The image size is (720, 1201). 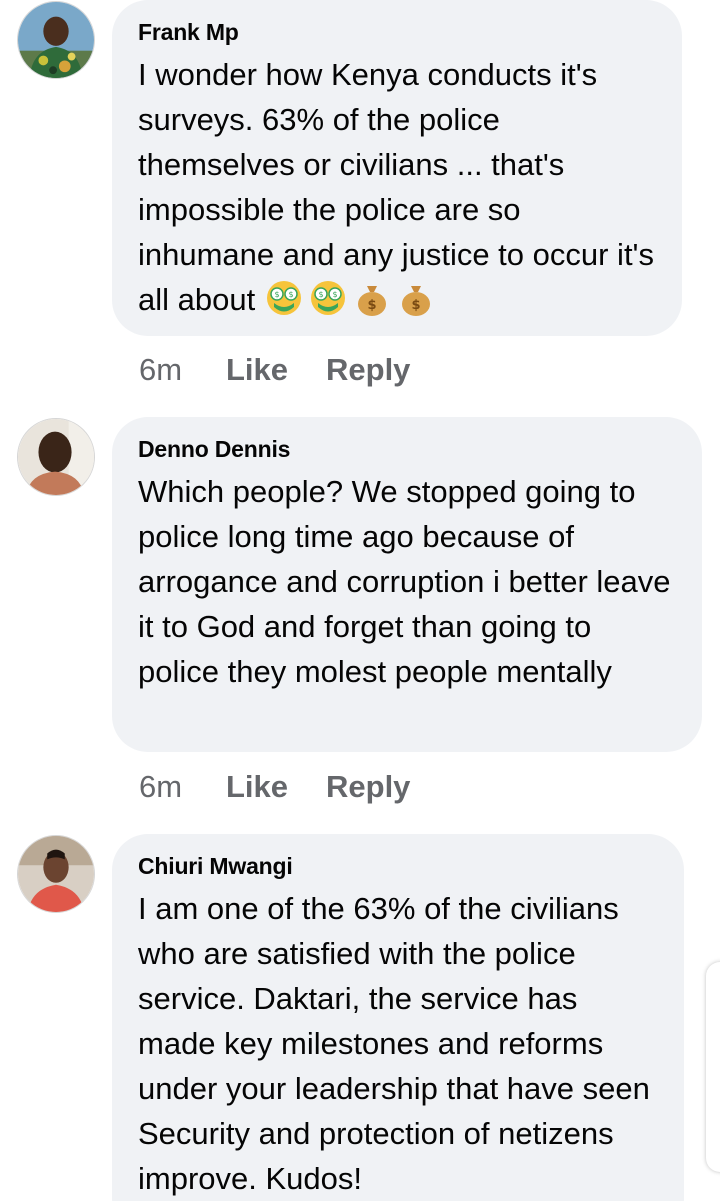 What do you see at coordinates (397, 32) in the screenshot?
I see `comment-author: Frank Mp` at bounding box center [397, 32].